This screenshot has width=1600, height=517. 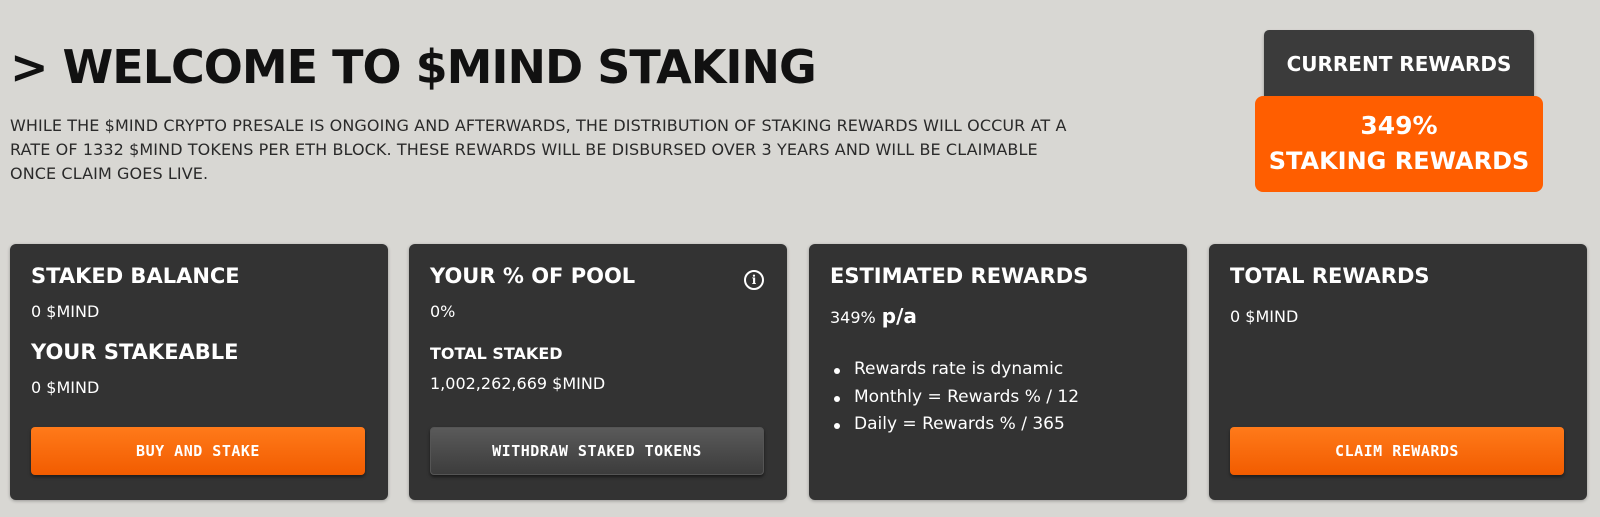 I want to click on withdraw-staked-tokens-button: WITHDRAW STAKED TOKENS, so click(x=597, y=451).